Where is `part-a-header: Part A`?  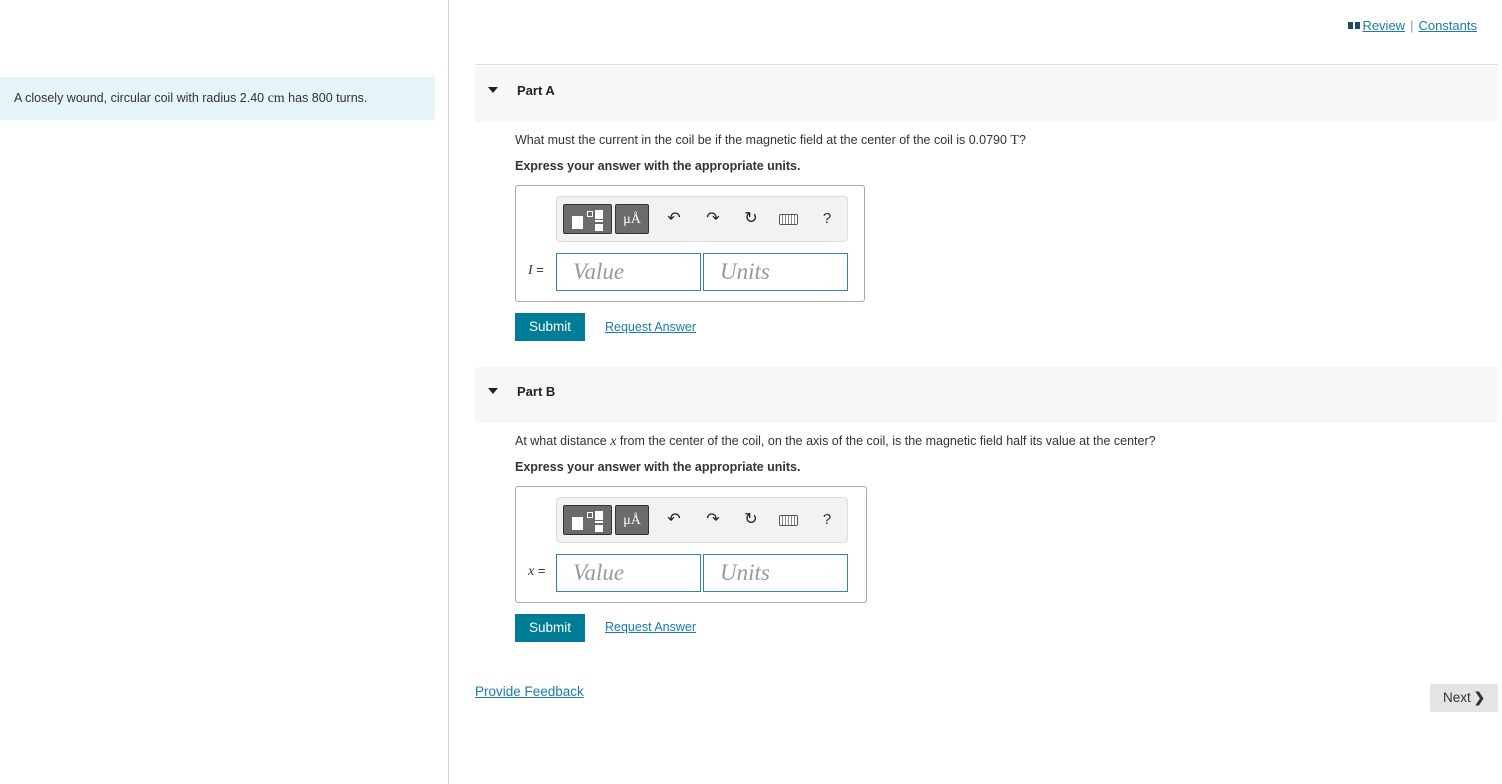
part-a-header: Part A is located at coordinates (986, 94).